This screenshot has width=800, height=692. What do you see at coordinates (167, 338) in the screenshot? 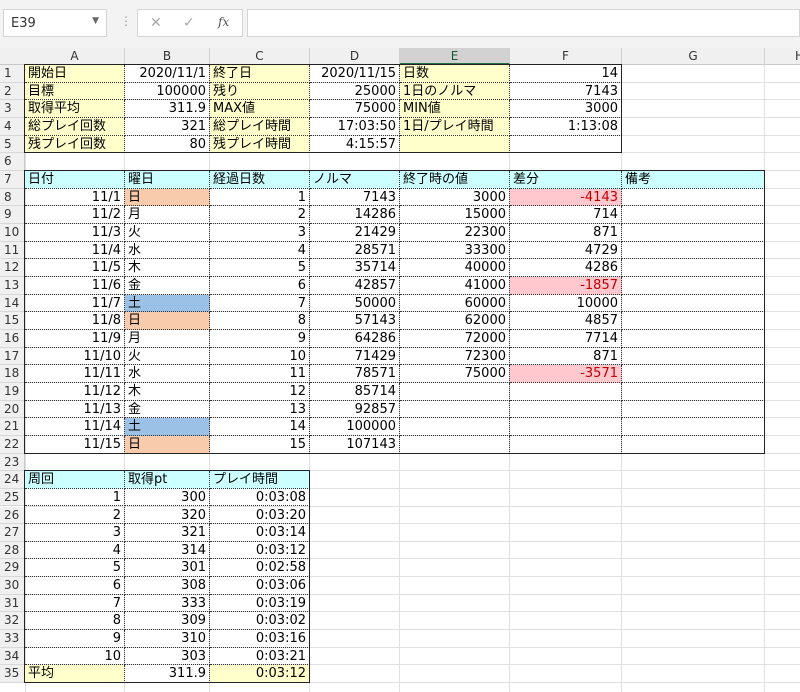
I see `cell-b16: 月` at bounding box center [167, 338].